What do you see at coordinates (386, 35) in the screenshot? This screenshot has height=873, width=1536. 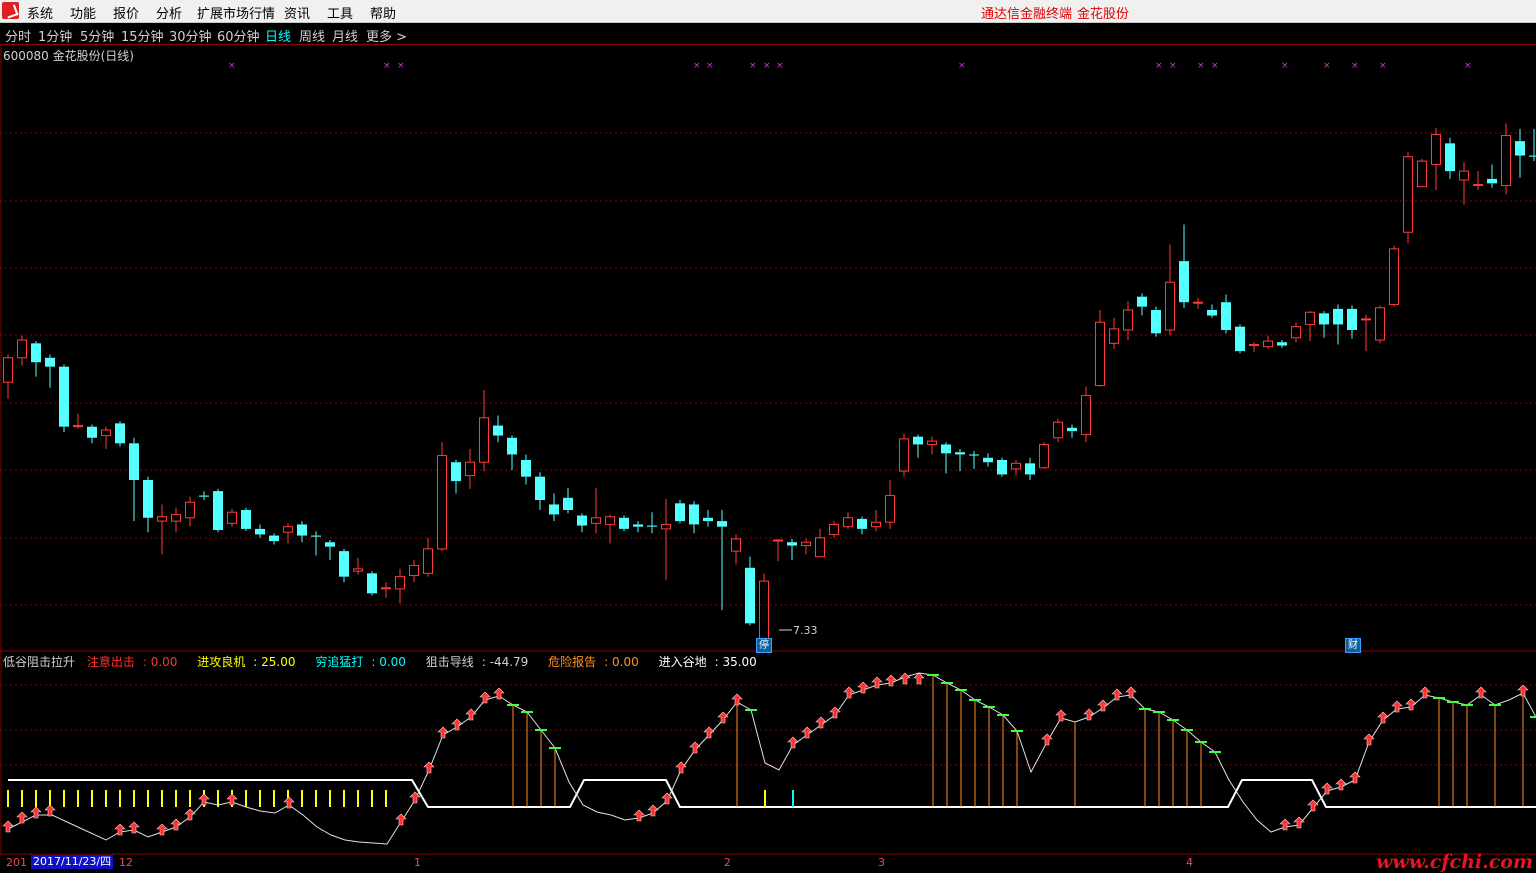 I see `period-more: 更多 >` at bounding box center [386, 35].